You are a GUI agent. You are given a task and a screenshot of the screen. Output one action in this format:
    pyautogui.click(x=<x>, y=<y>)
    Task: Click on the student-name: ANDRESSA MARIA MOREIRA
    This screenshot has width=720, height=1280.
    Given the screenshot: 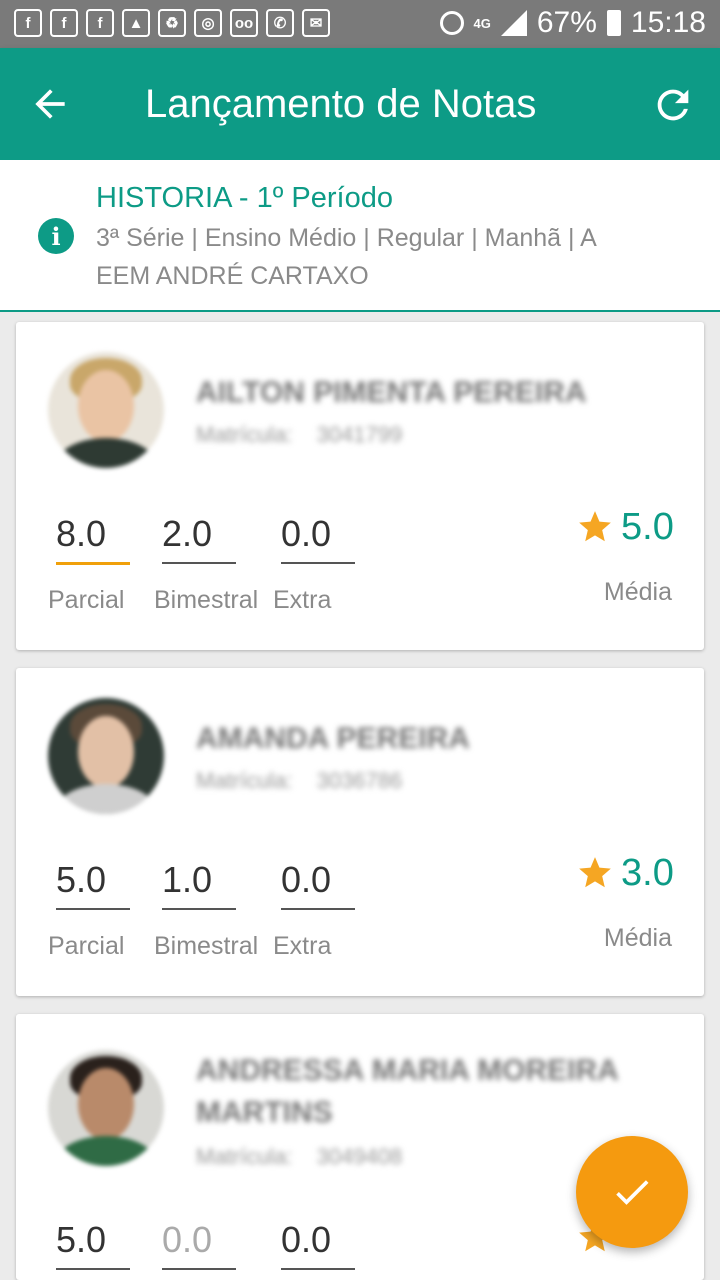 What is the action you would take?
    pyautogui.click(x=407, y=1070)
    